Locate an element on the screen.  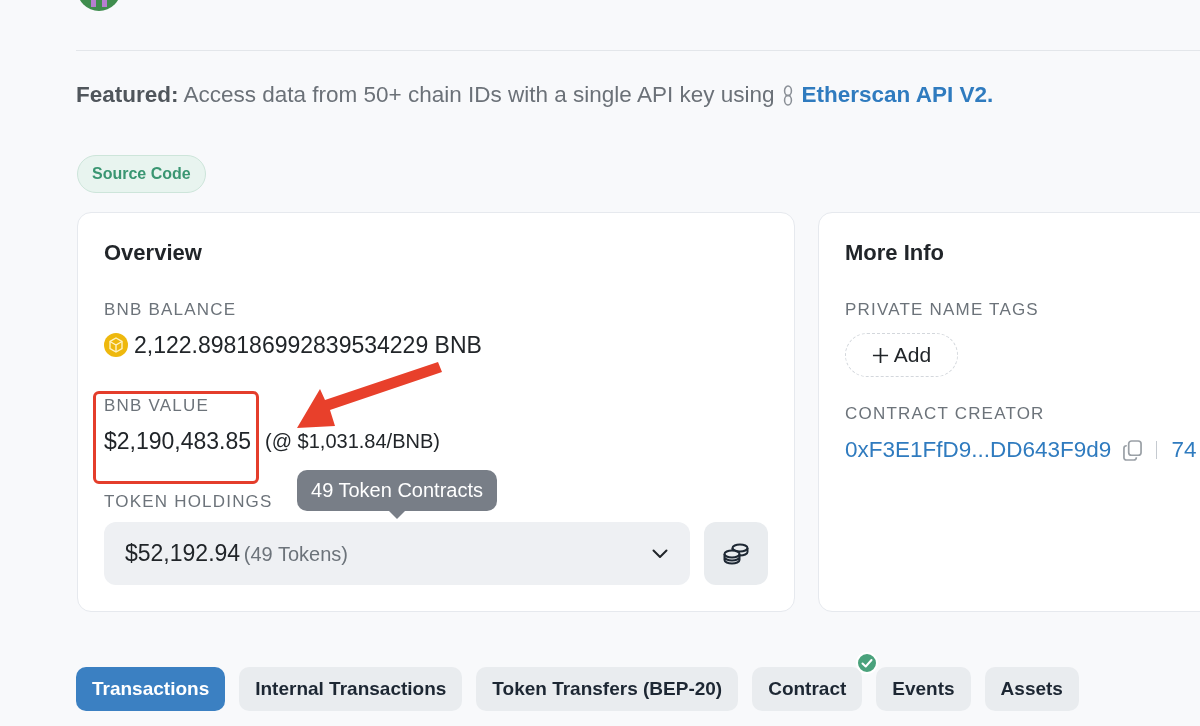
field-label: CONTRACT CREATOR is located at coordinates (945, 414).